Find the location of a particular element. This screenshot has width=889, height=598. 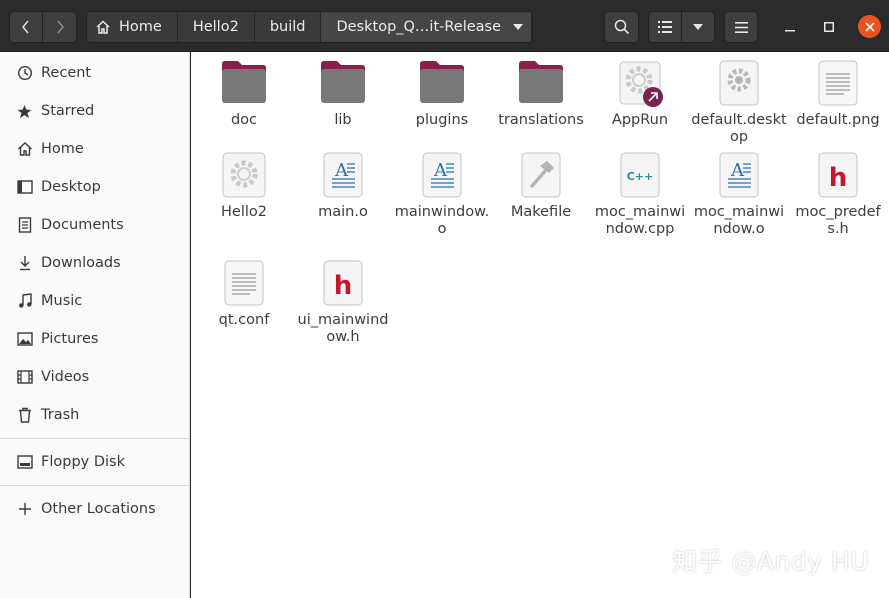

file-item-moc-predefs-h: h moc_predefs.h is located at coordinates (838, 195).